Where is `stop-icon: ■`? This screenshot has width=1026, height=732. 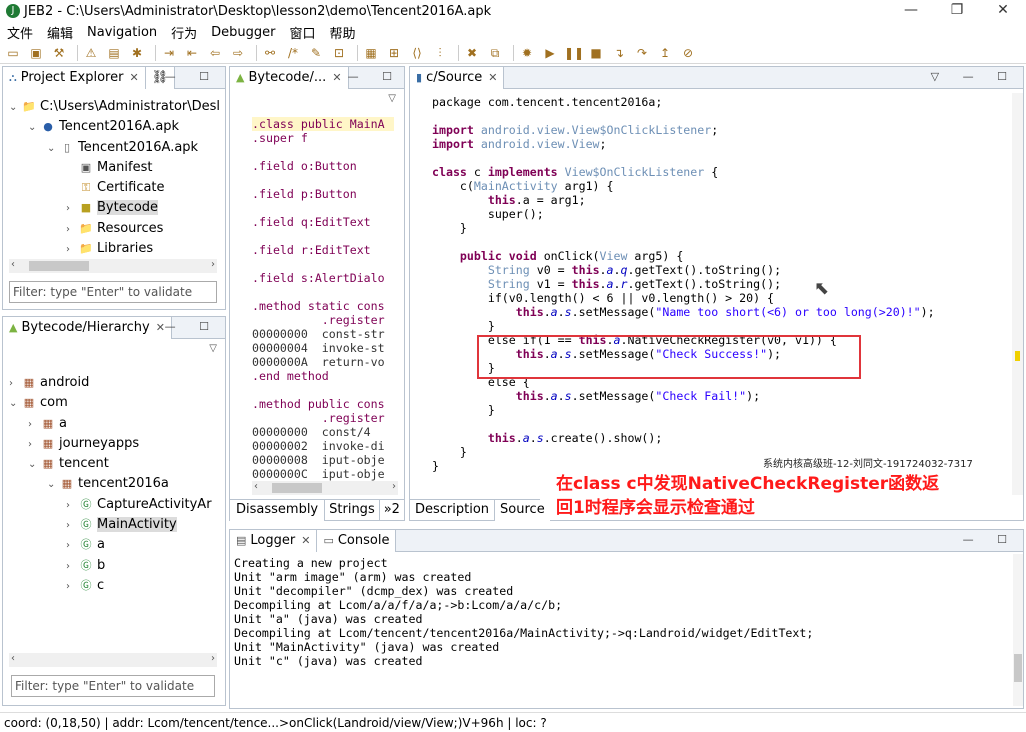 stop-icon: ■ is located at coordinates (596, 53).